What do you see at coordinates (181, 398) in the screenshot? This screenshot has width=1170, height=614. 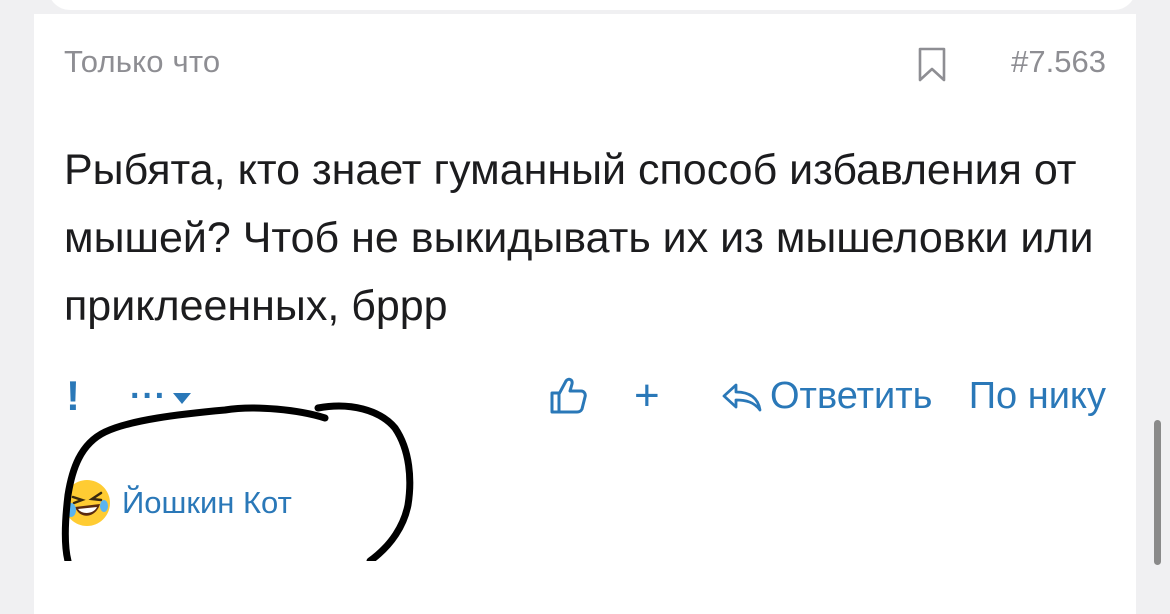 I see `chevron-down-icon` at bounding box center [181, 398].